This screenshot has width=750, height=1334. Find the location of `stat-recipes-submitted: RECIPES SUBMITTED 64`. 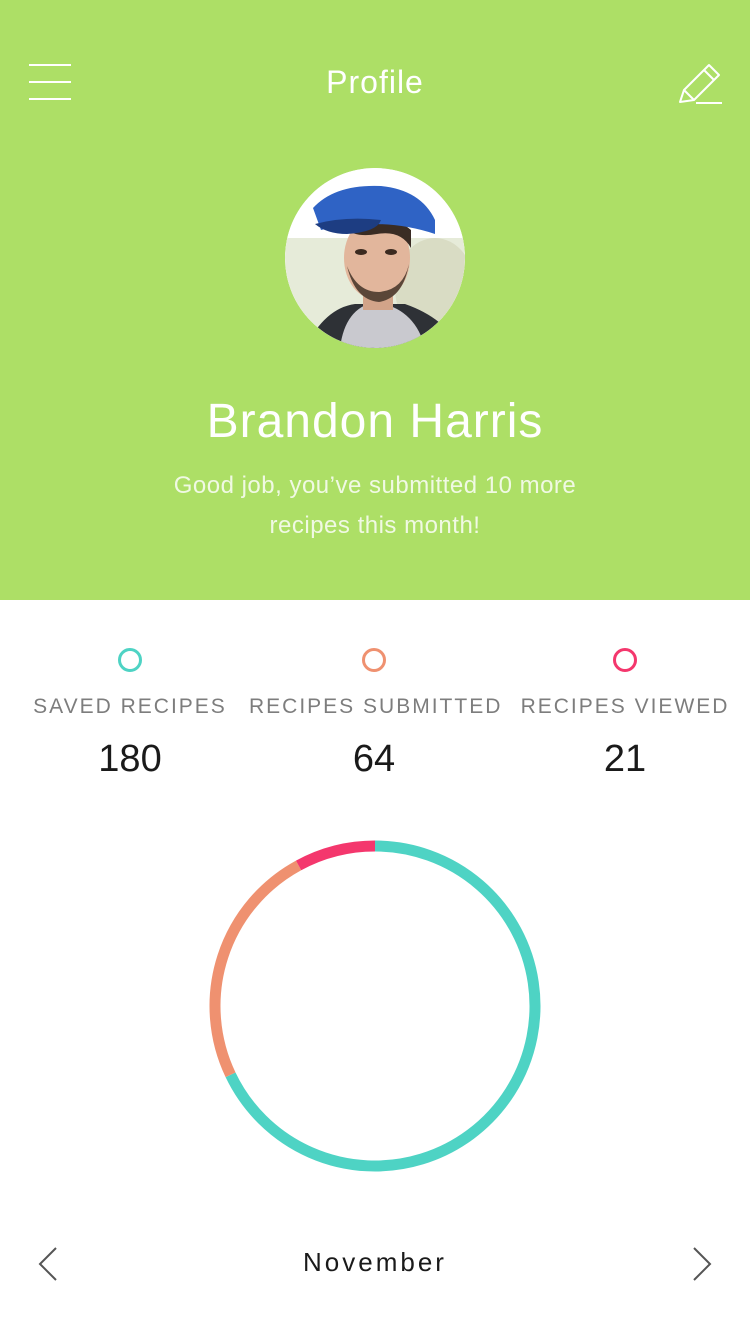

stat-recipes-submitted: RECIPES SUBMITTED 64 is located at coordinates (376, 715).